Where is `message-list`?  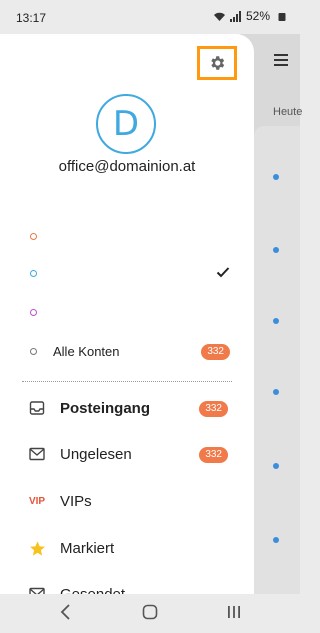
message-list is located at coordinates (277, 360).